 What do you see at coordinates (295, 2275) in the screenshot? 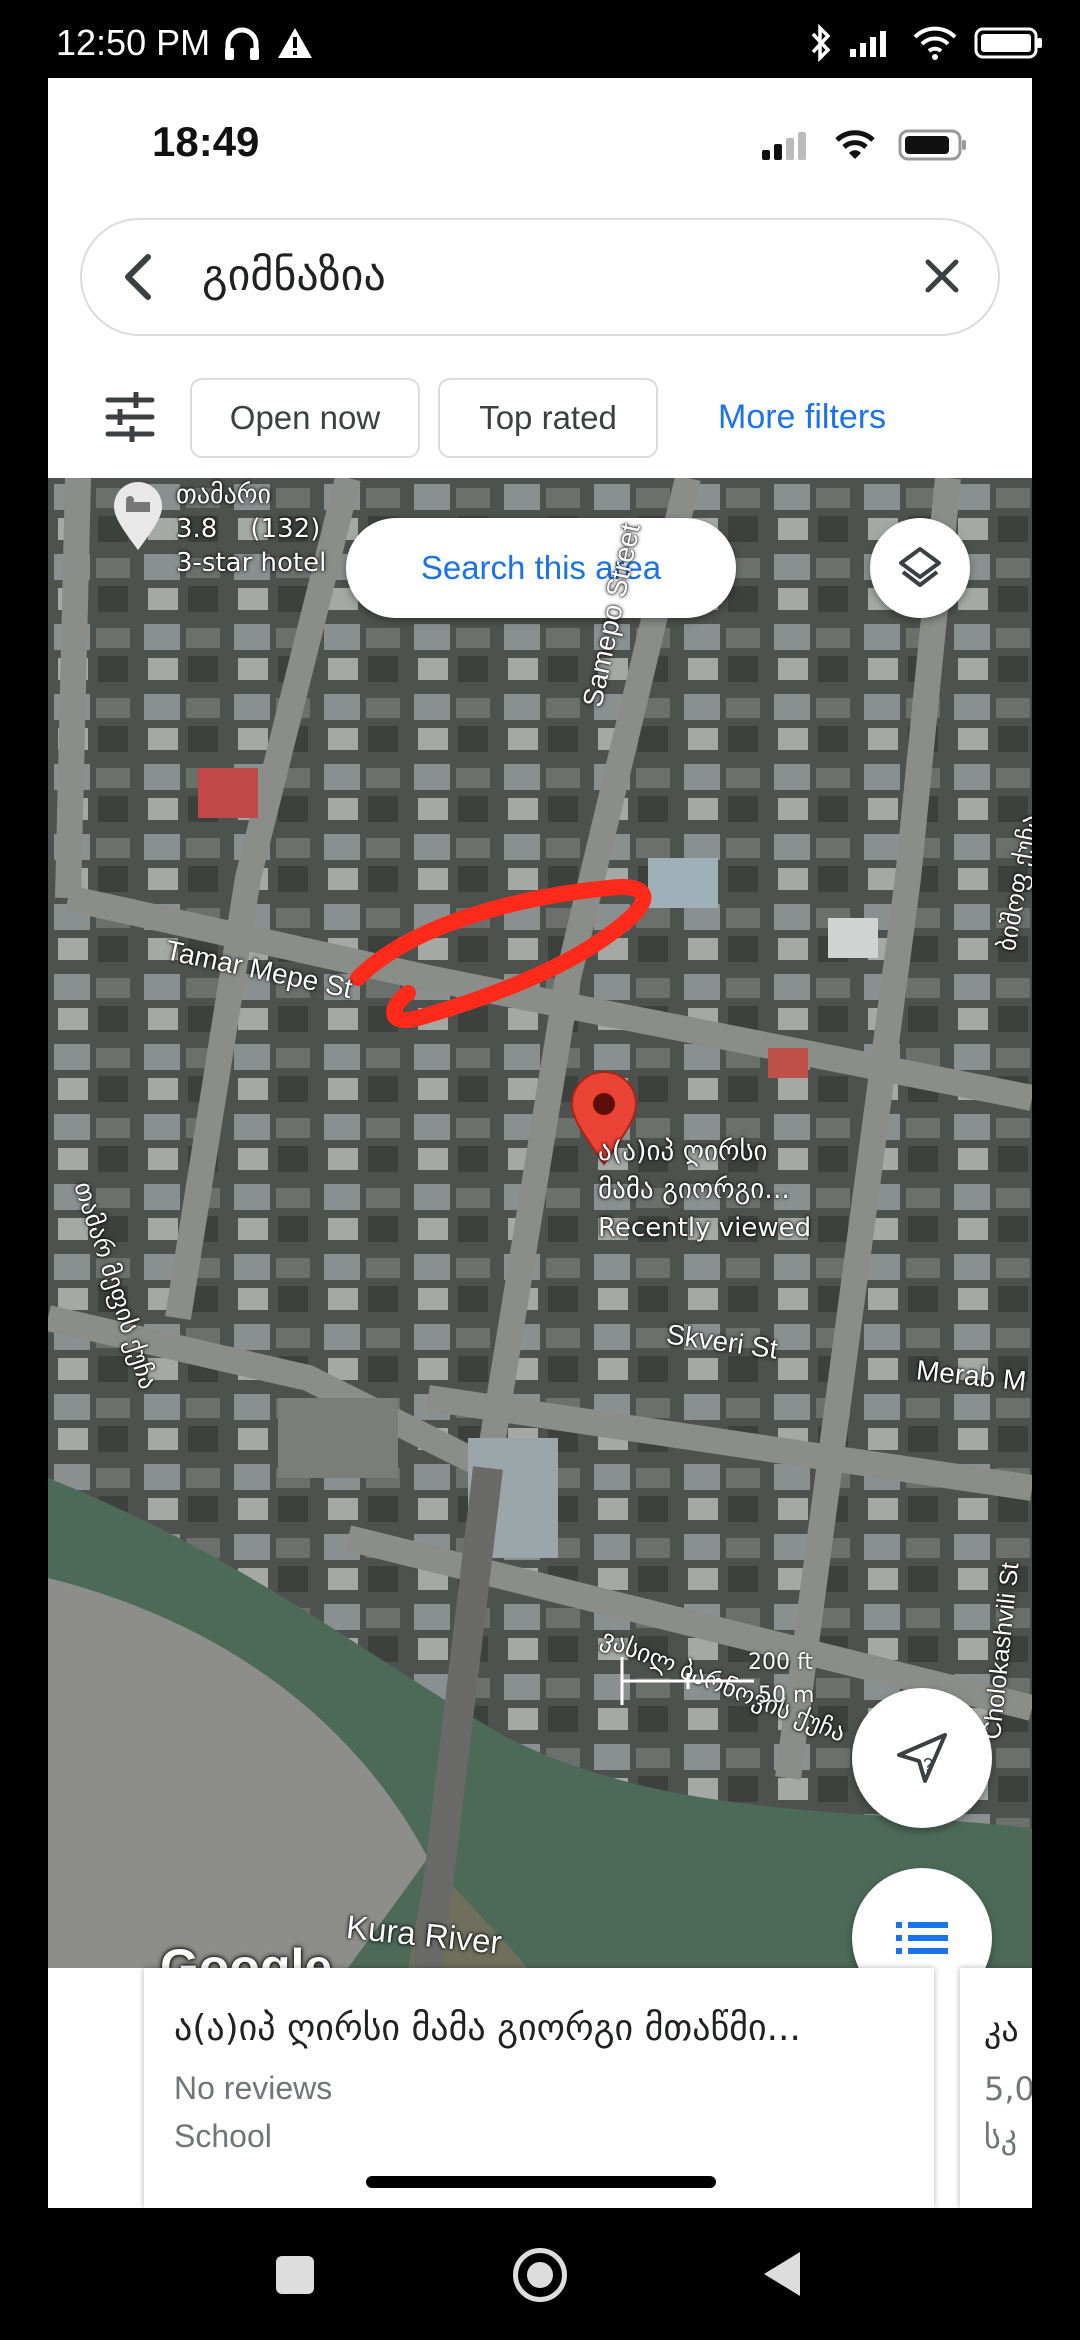
I see `recent-apps-button` at bounding box center [295, 2275].